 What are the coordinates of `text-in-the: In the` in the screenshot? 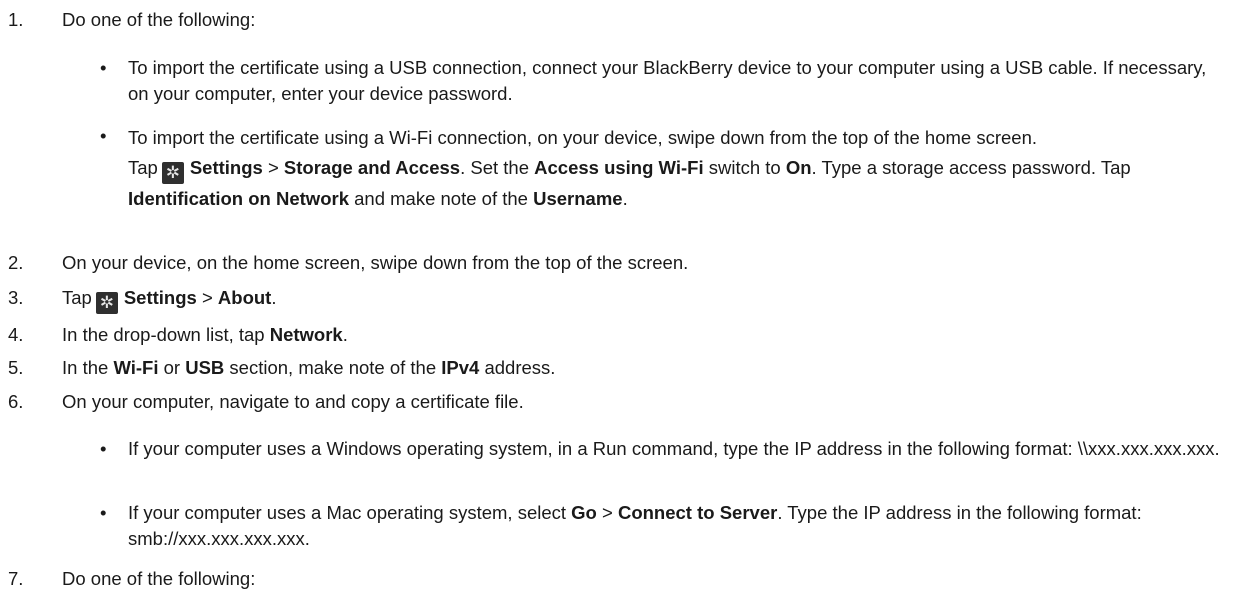 It's located at (85, 367).